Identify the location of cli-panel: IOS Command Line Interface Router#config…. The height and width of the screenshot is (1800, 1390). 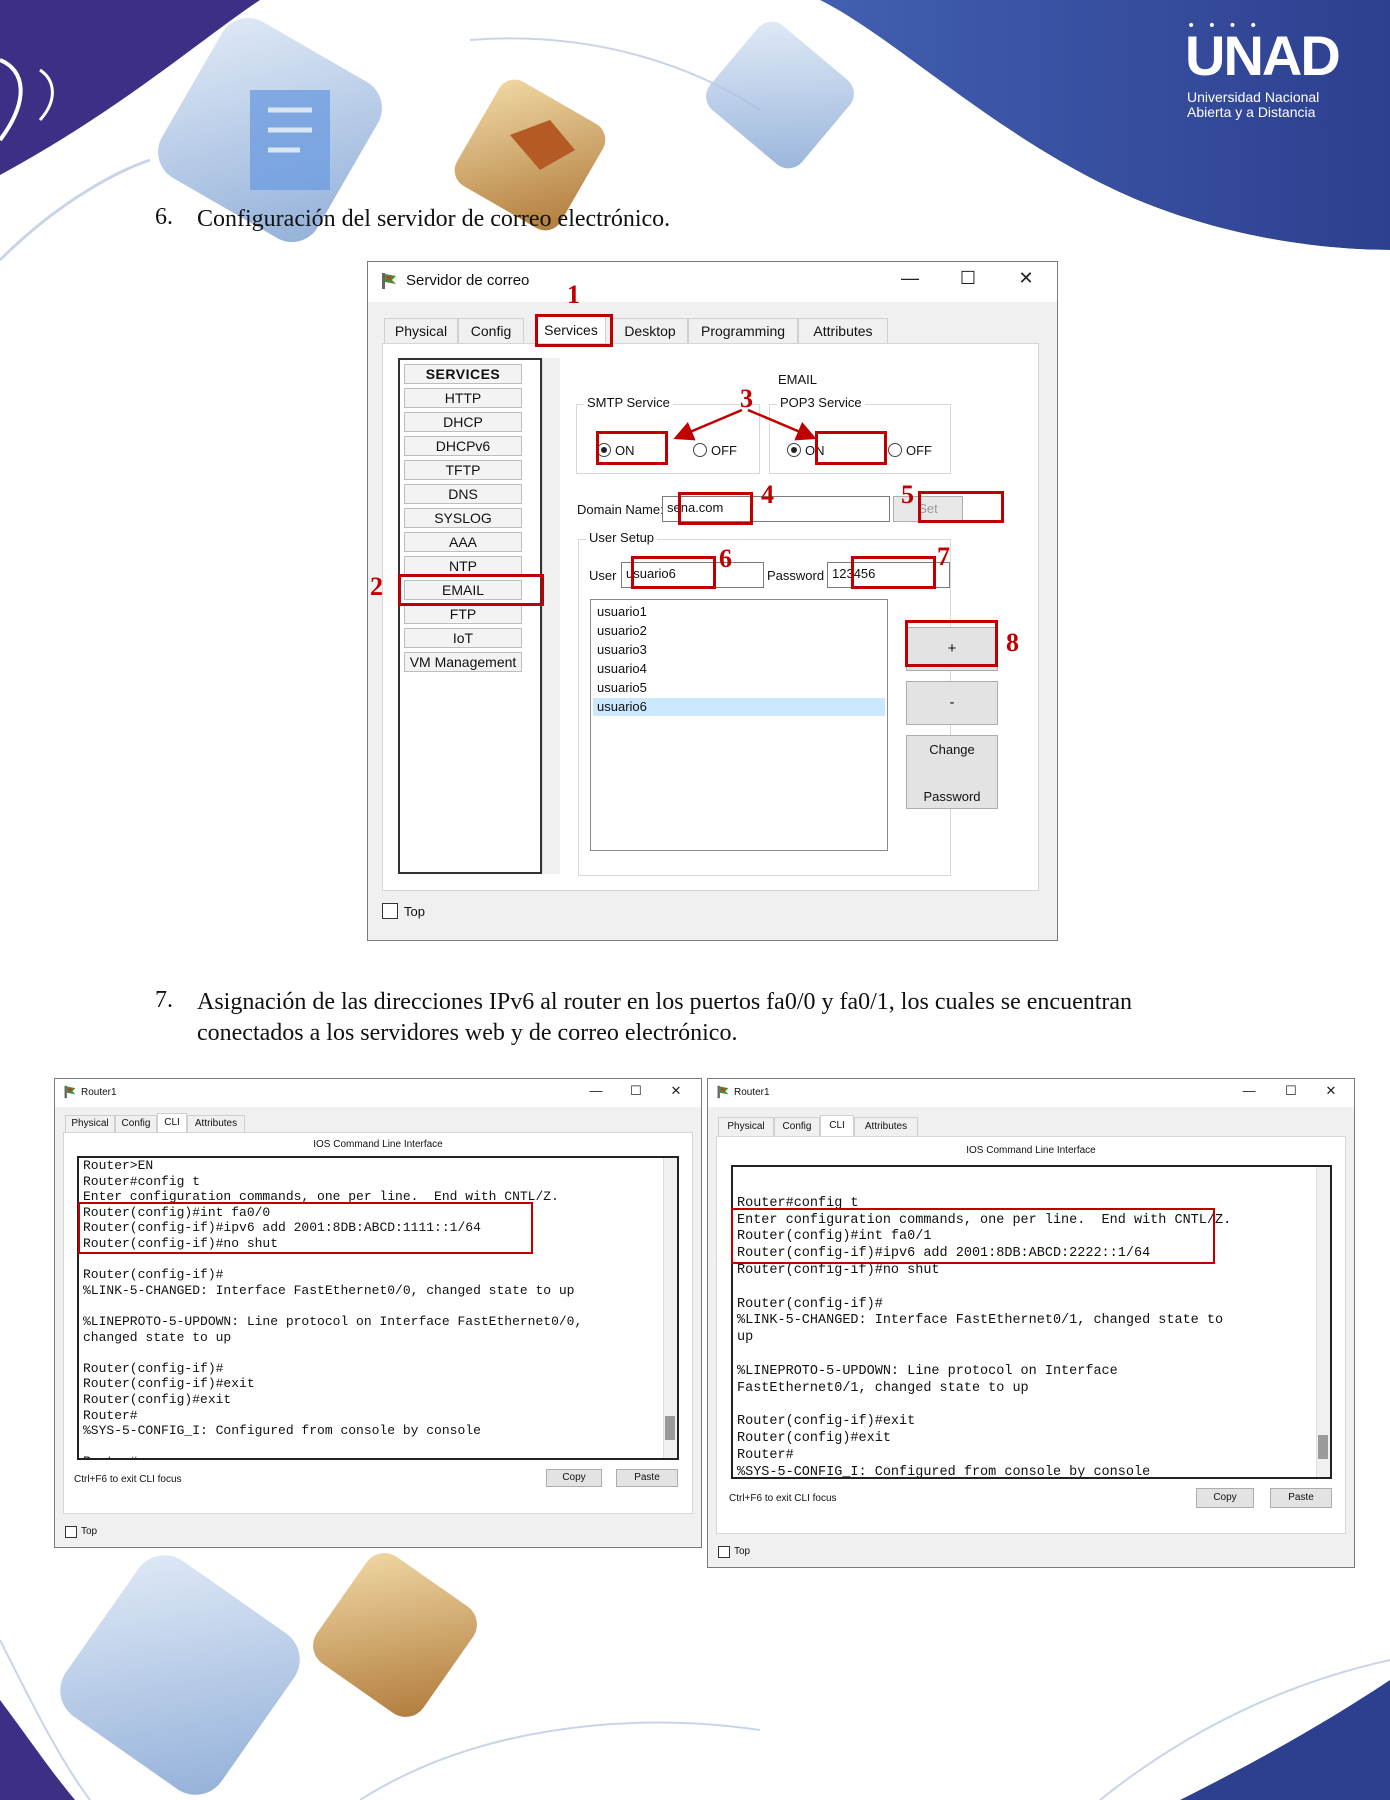
(1031, 1335).